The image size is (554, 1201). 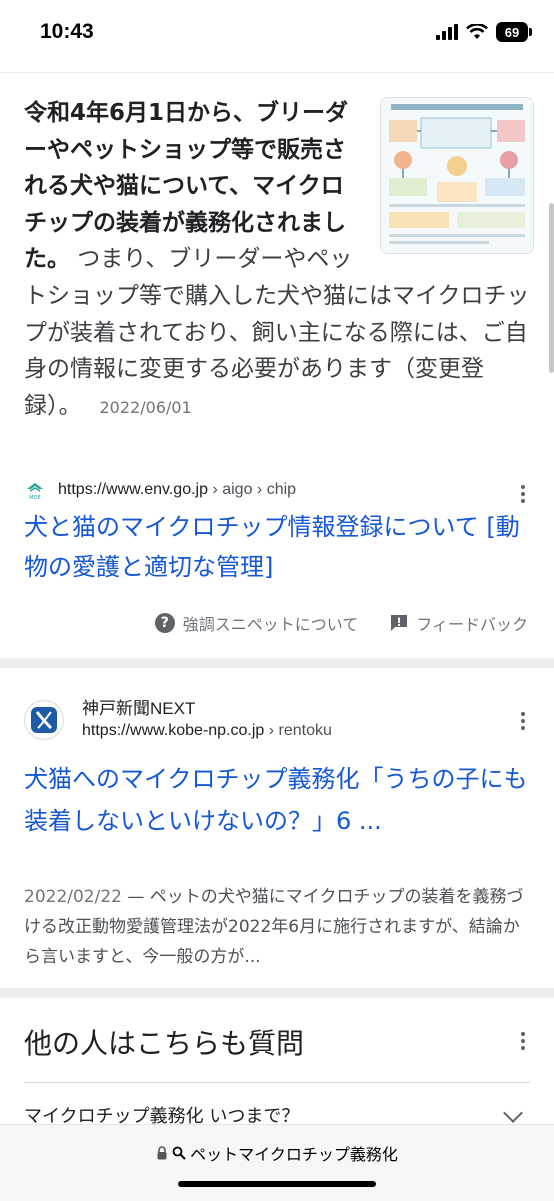 I want to click on wifi-icon, so click(x=477, y=31).